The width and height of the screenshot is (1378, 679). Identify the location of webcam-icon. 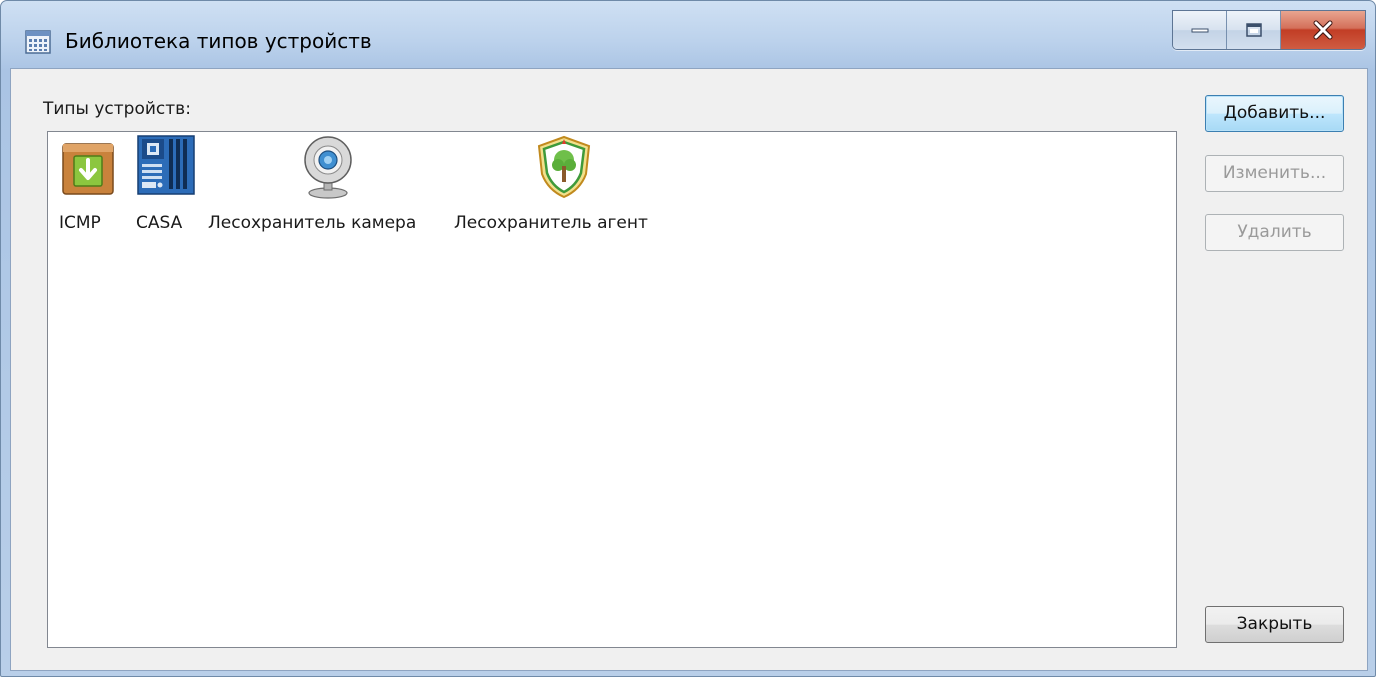
(328, 167).